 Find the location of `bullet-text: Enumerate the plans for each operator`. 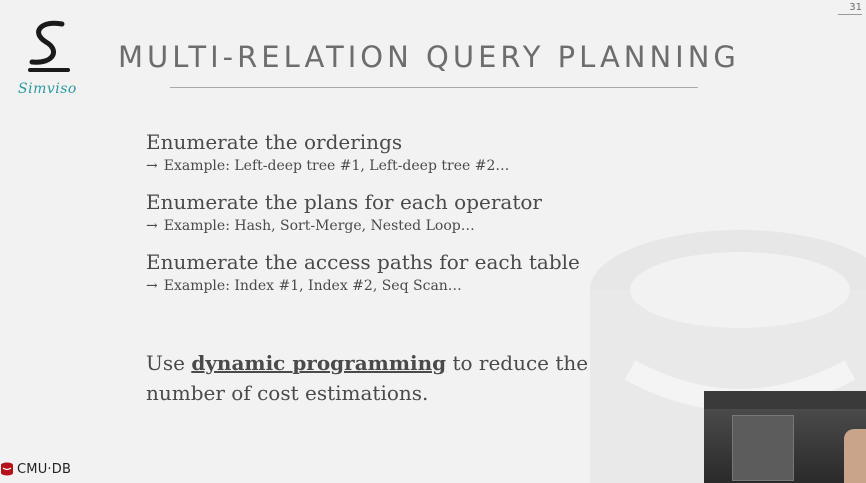

bullet-text: Enumerate the plans for each operator is located at coordinates (344, 202).